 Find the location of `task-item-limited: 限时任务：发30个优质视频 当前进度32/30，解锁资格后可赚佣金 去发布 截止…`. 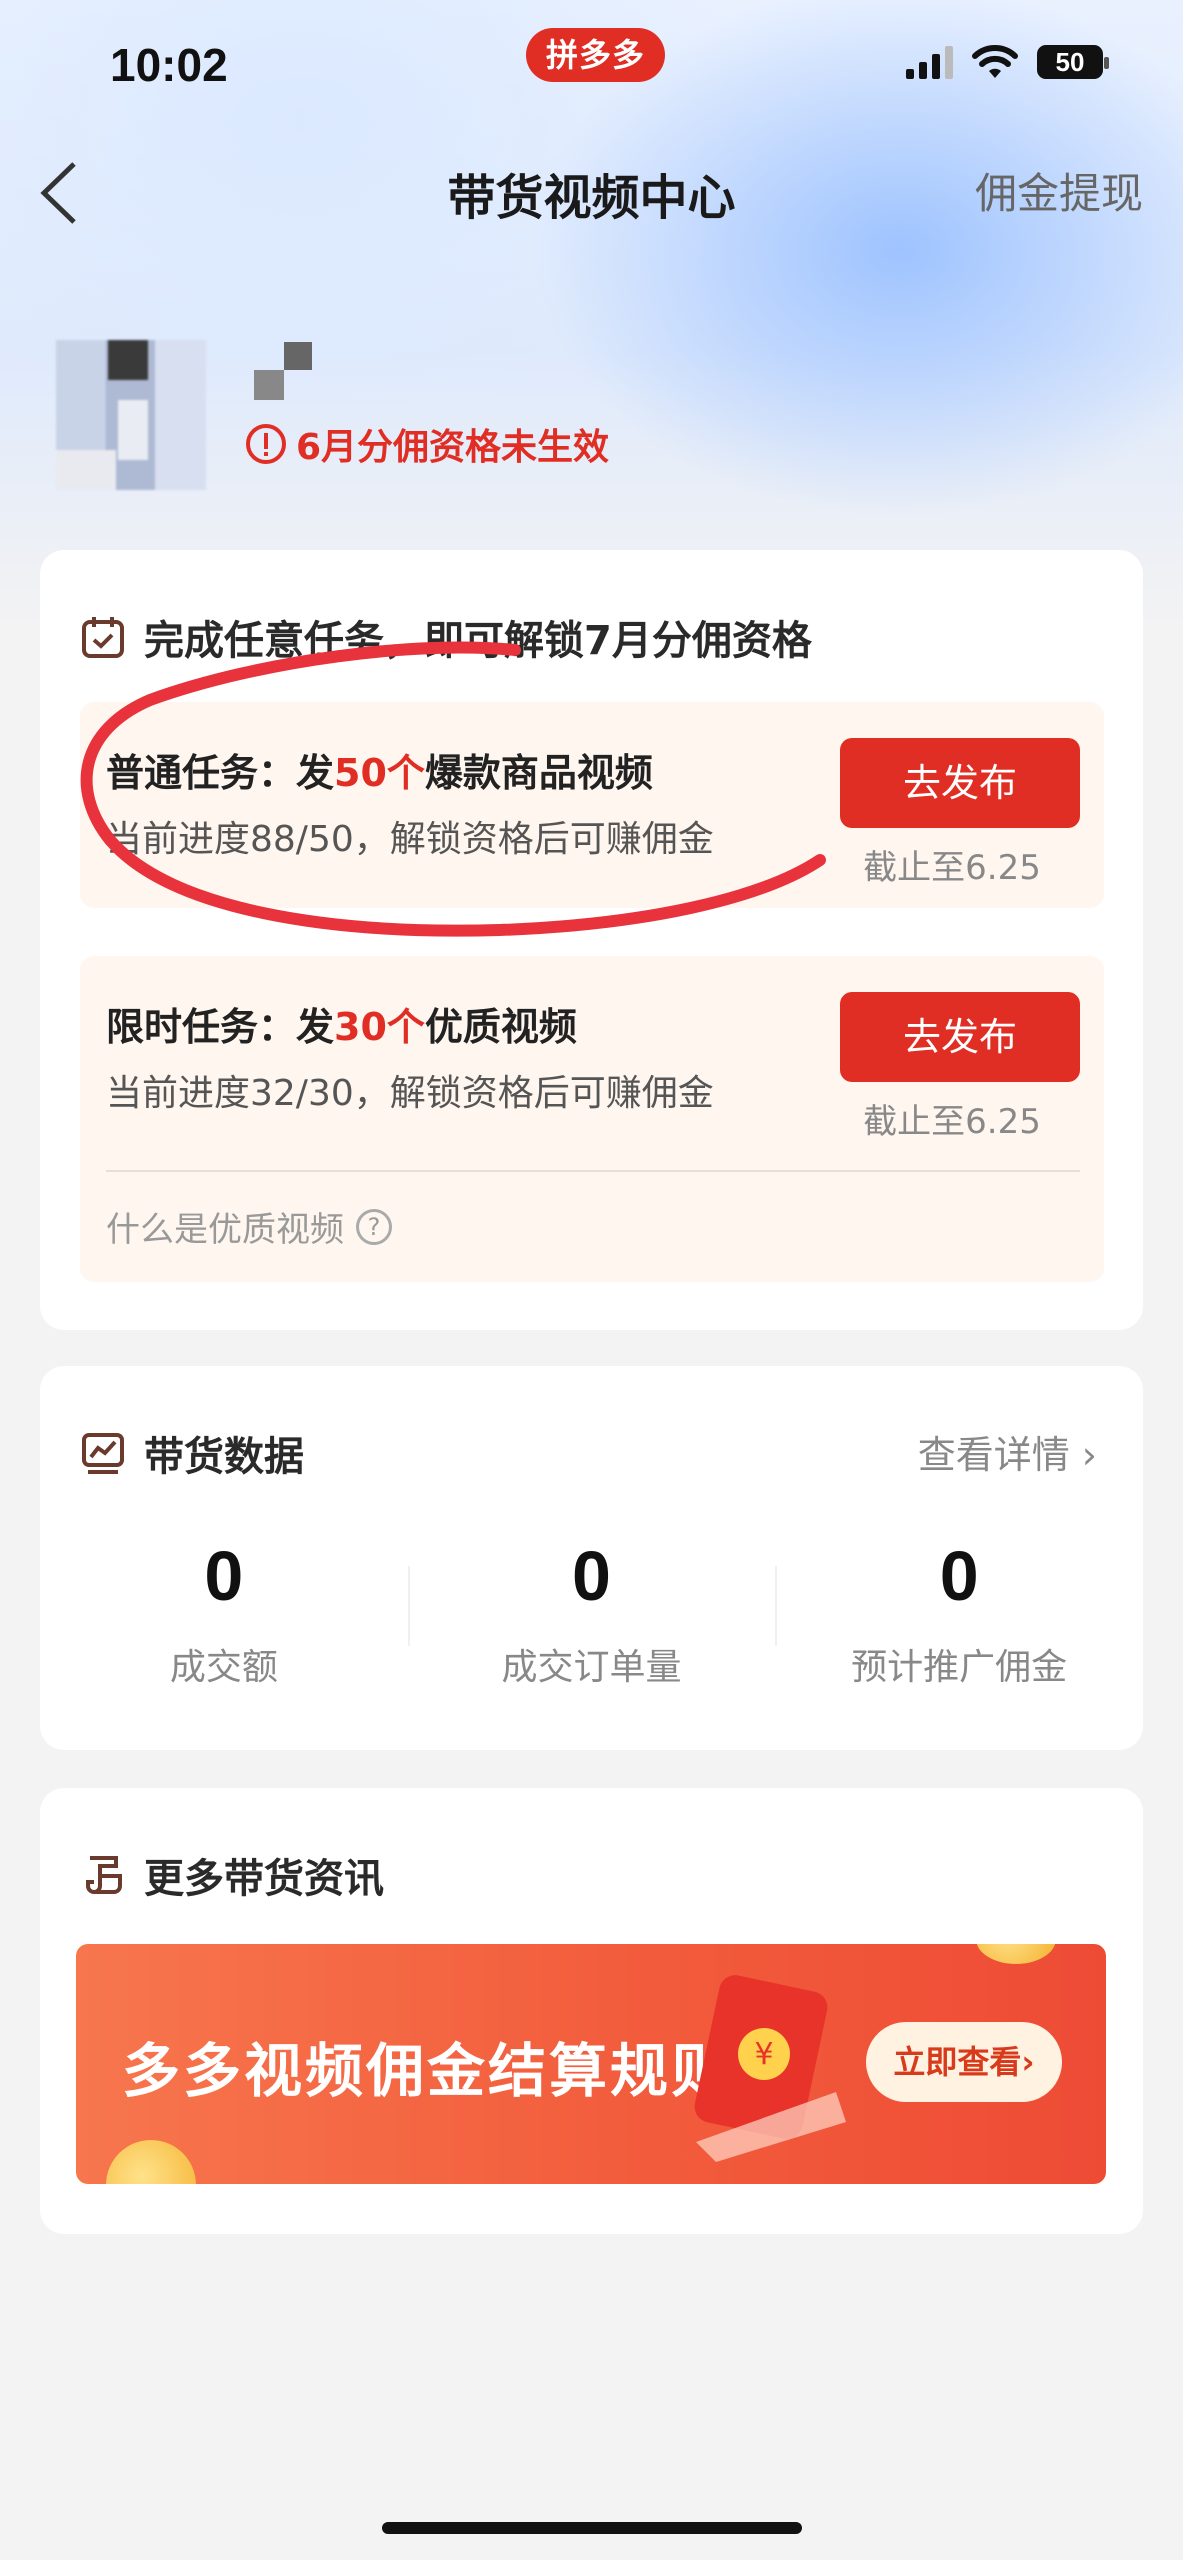

task-item-limited: 限时任务：发30个优质视频 当前进度32/30，解锁资格后可赚佣金 去发布 截止… is located at coordinates (592, 1119).